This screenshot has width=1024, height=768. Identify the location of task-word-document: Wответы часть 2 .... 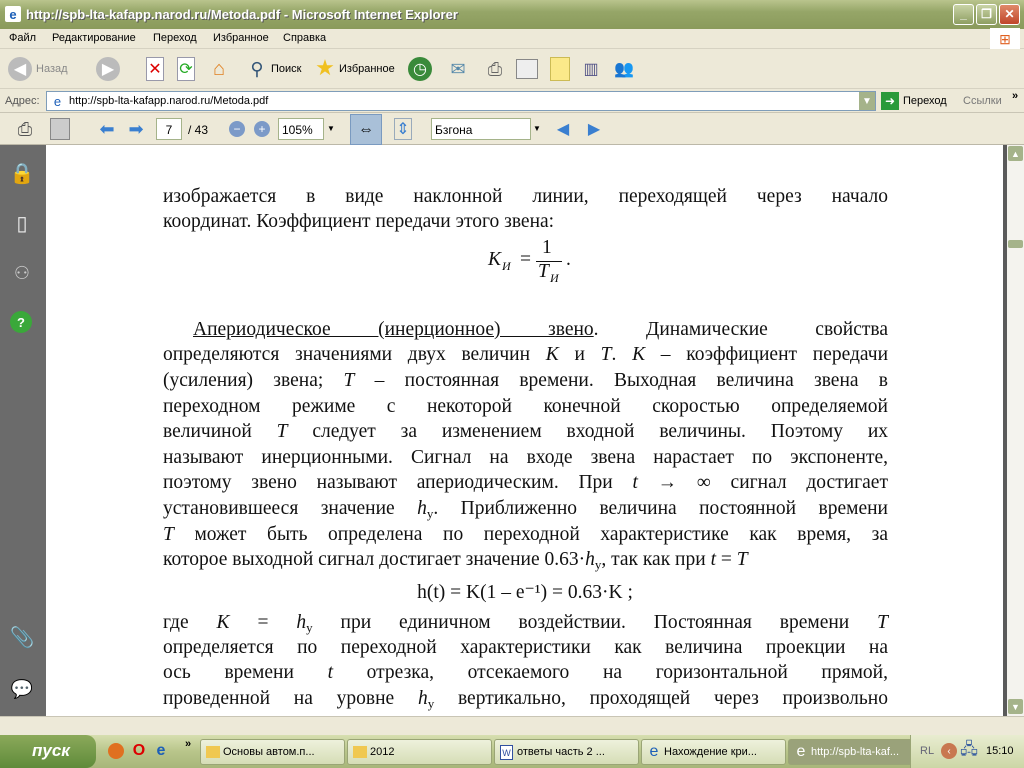
(566, 752).